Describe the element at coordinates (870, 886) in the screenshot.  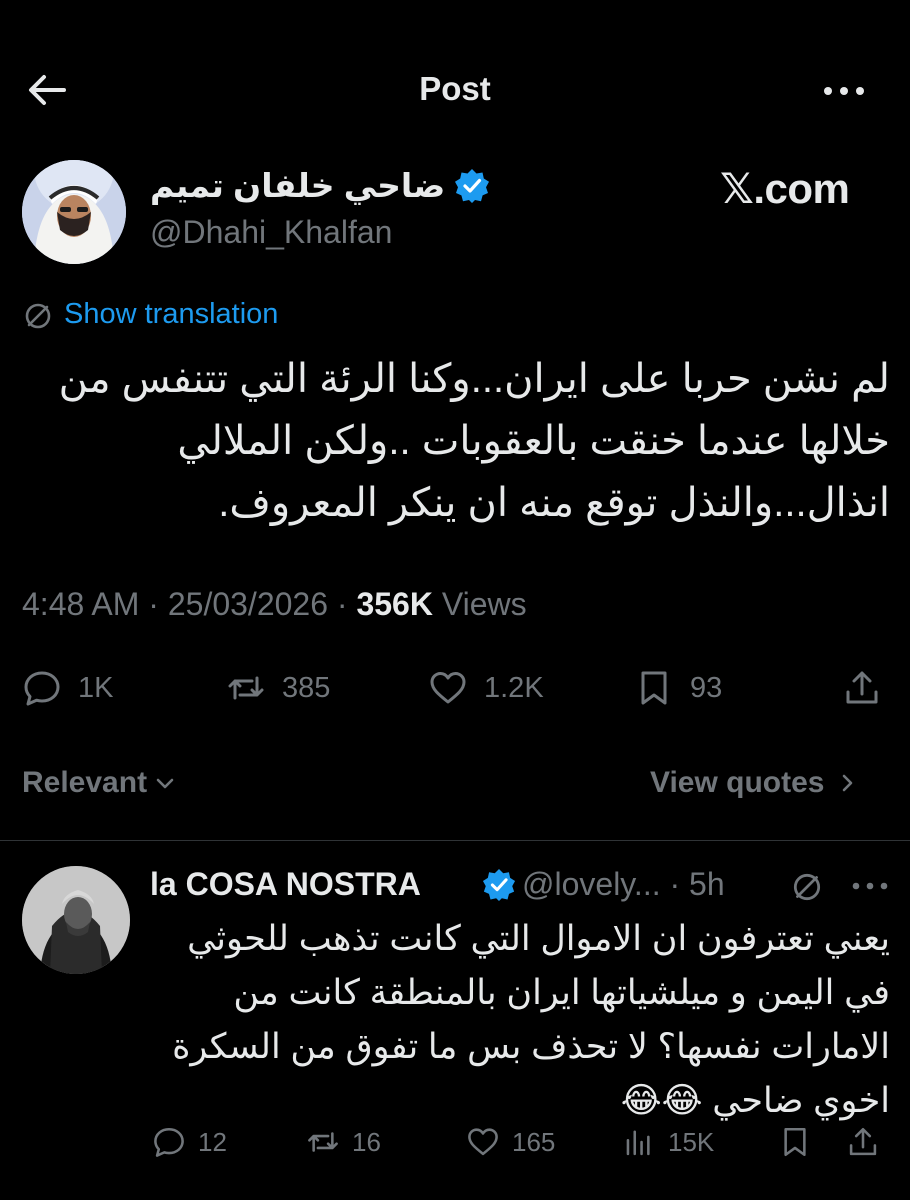
I see `reply-more-icon` at that location.